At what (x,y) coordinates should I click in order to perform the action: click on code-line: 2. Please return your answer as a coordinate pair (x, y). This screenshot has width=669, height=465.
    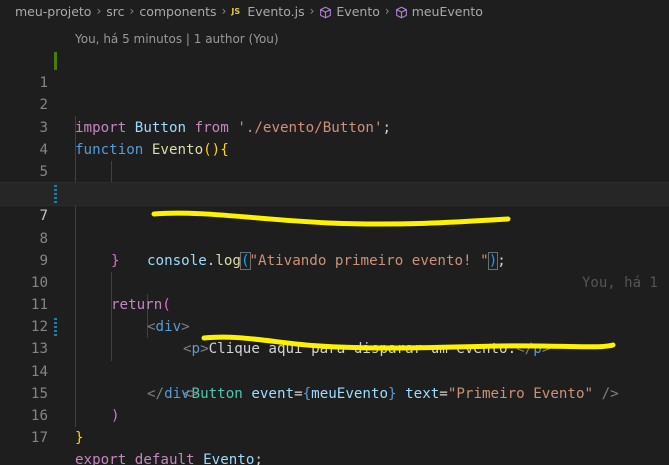
    Looking at the image, I should click on (334, 92).